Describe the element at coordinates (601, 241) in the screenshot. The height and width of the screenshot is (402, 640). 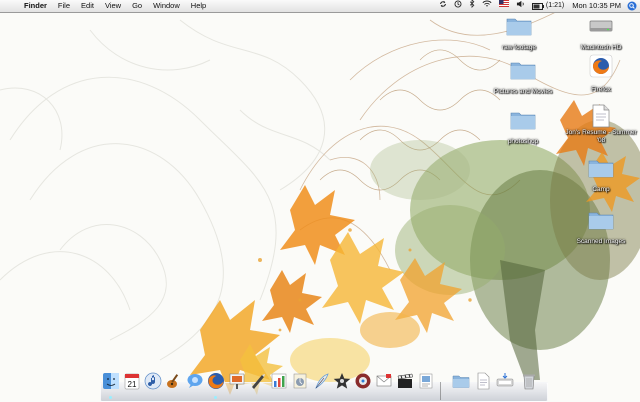
I see `desktop-icon-label: Scanned Images` at that location.